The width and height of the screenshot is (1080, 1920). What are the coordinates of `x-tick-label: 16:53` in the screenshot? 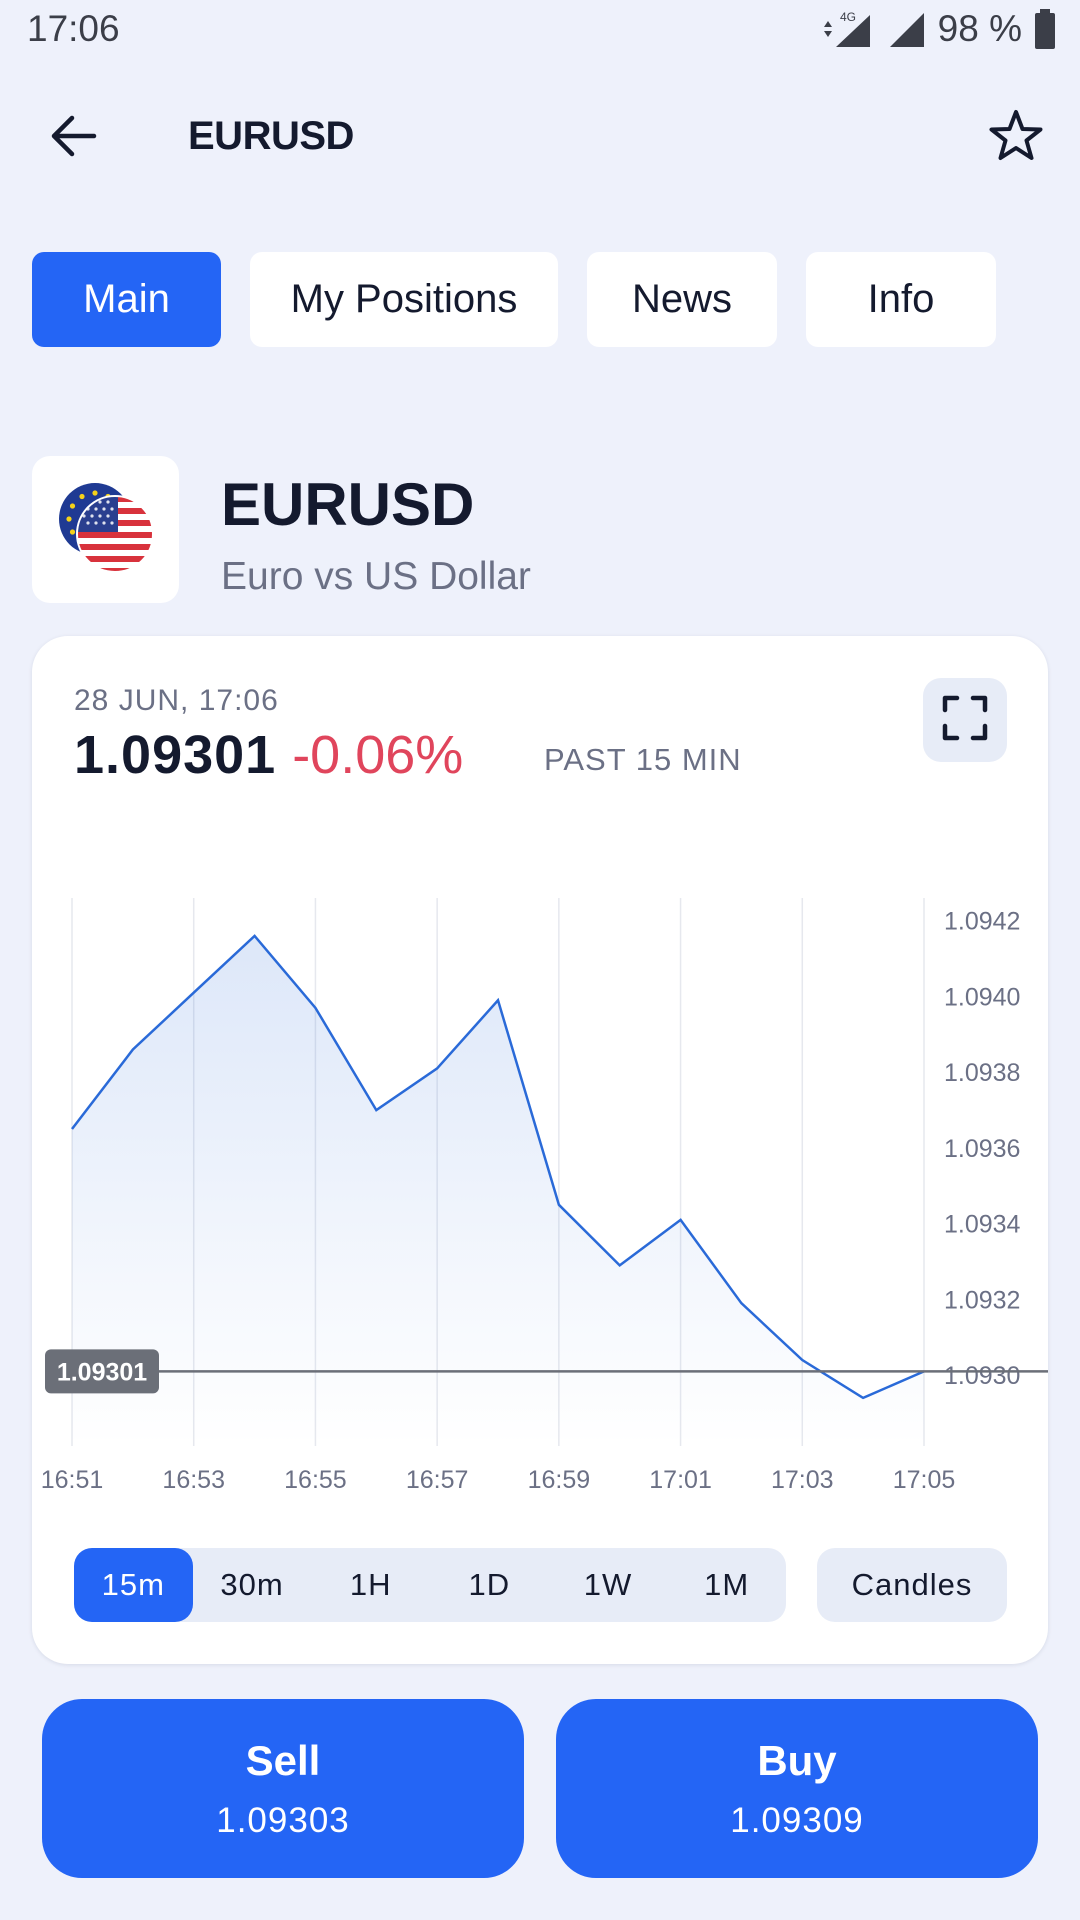 It's located at (193, 1480).